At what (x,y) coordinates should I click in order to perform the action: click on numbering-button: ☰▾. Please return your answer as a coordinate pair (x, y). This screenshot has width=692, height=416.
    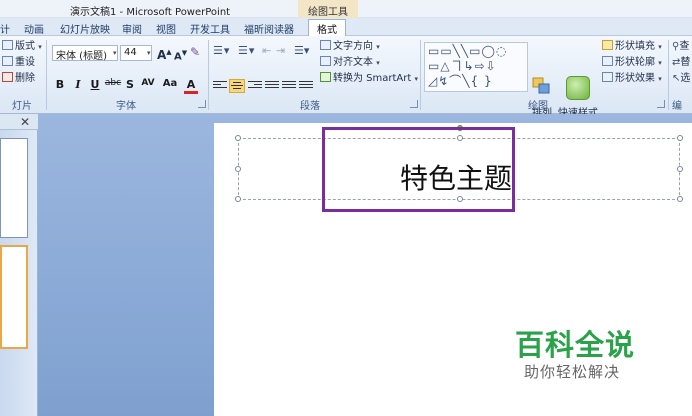
    Looking at the image, I should click on (246, 51).